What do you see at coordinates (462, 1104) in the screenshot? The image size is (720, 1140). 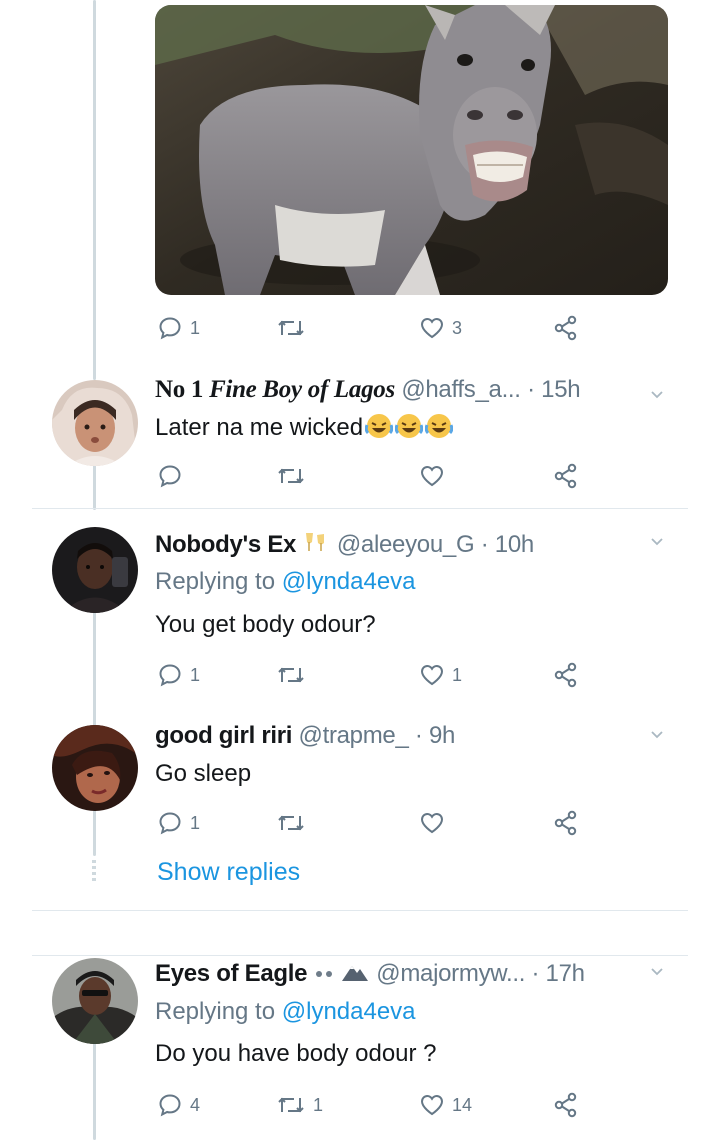 I see `like-count: 14` at bounding box center [462, 1104].